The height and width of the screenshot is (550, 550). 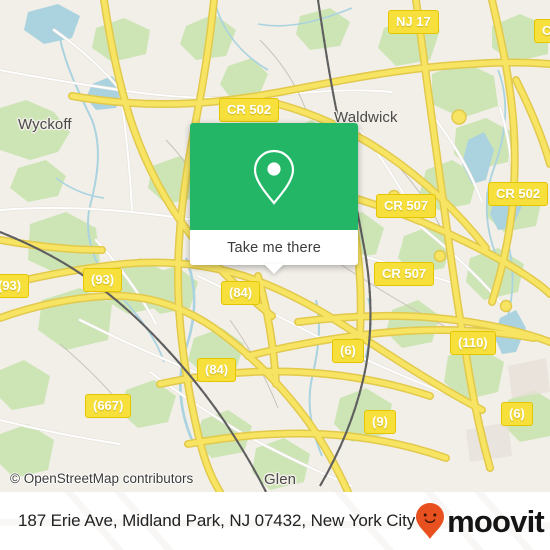 I want to click on road-shield-cr-507-n: CR 507, so click(x=406, y=206).